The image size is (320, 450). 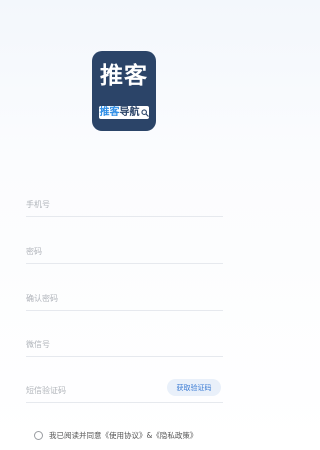 I want to click on search-icon, so click(x=144, y=112).